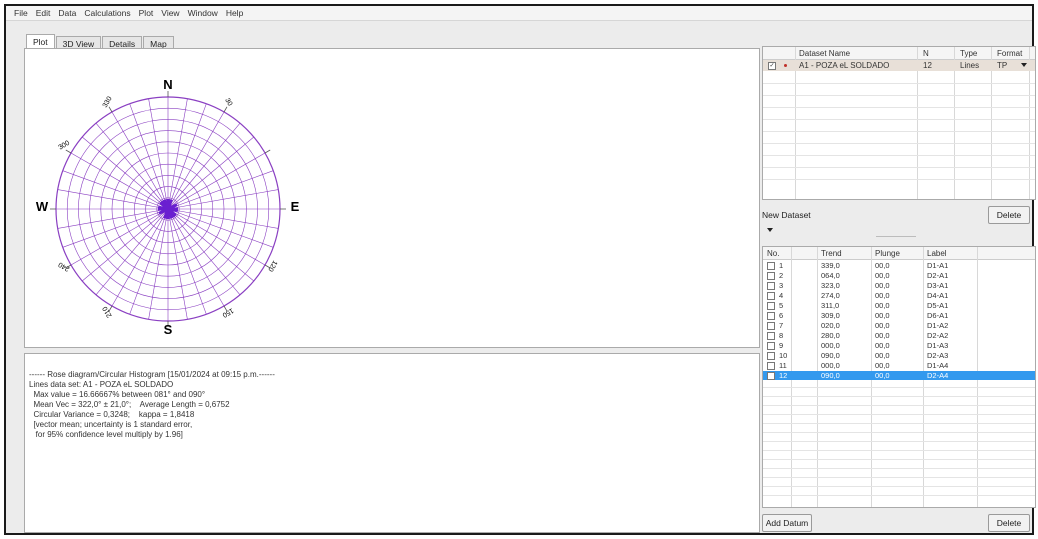 The image size is (1038, 539). What do you see at coordinates (830, 305) in the screenshot?
I see `cell-trend: 311,0` at bounding box center [830, 305].